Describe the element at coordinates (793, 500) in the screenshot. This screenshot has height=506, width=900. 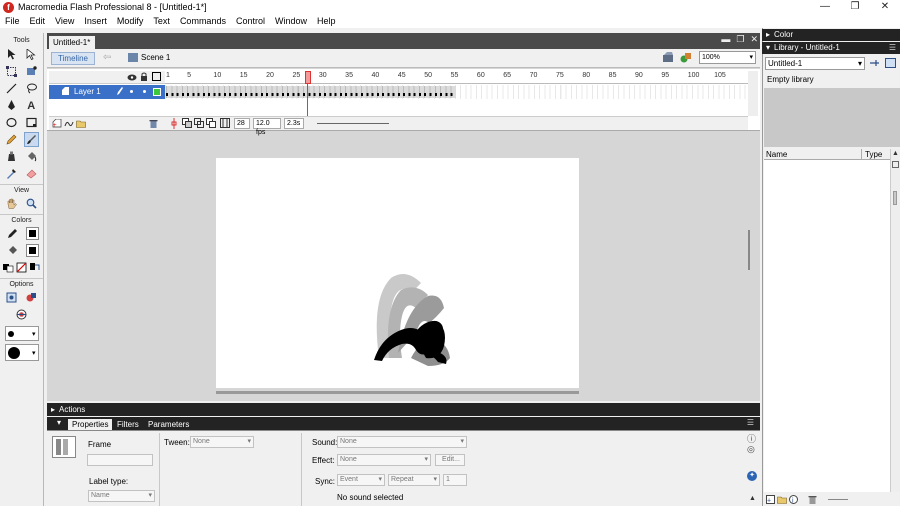
I see `properties-info-icon: i` at that location.